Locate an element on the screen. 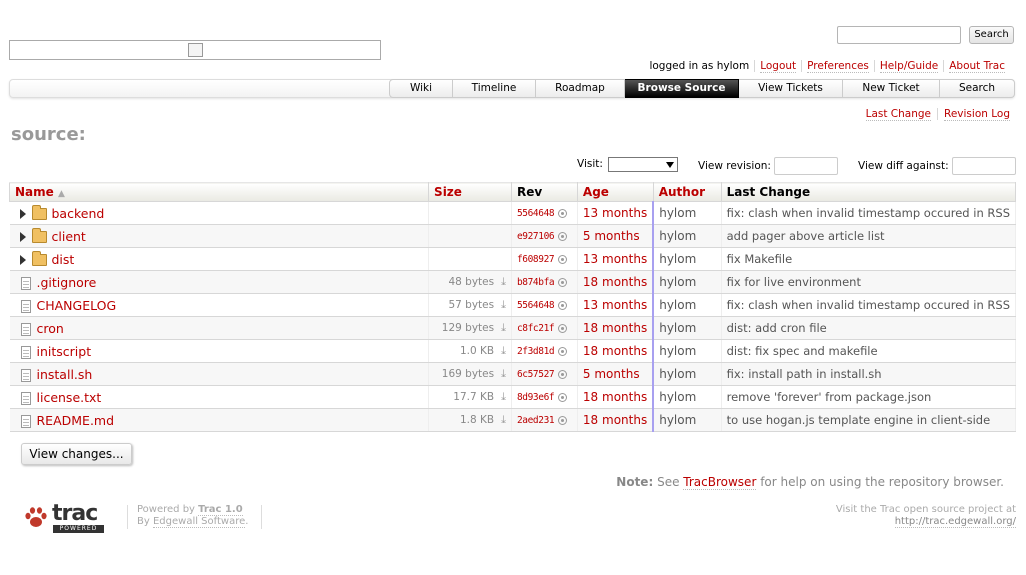 The height and width of the screenshot is (575, 1026). trac-url-link: http://trac.edgewall.org/ is located at coordinates (955, 522).